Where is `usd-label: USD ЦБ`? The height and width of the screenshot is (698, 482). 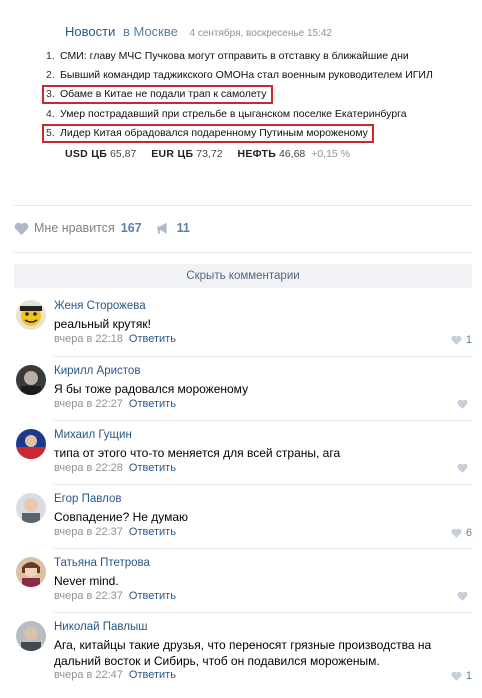 usd-label: USD ЦБ is located at coordinates (86, 154).